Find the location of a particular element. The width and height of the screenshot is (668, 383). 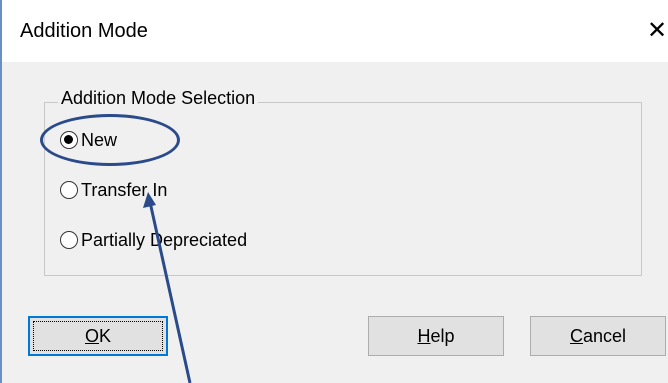

groupbox-legend: Addition Mode Selection is located at coordinates (158, 98).